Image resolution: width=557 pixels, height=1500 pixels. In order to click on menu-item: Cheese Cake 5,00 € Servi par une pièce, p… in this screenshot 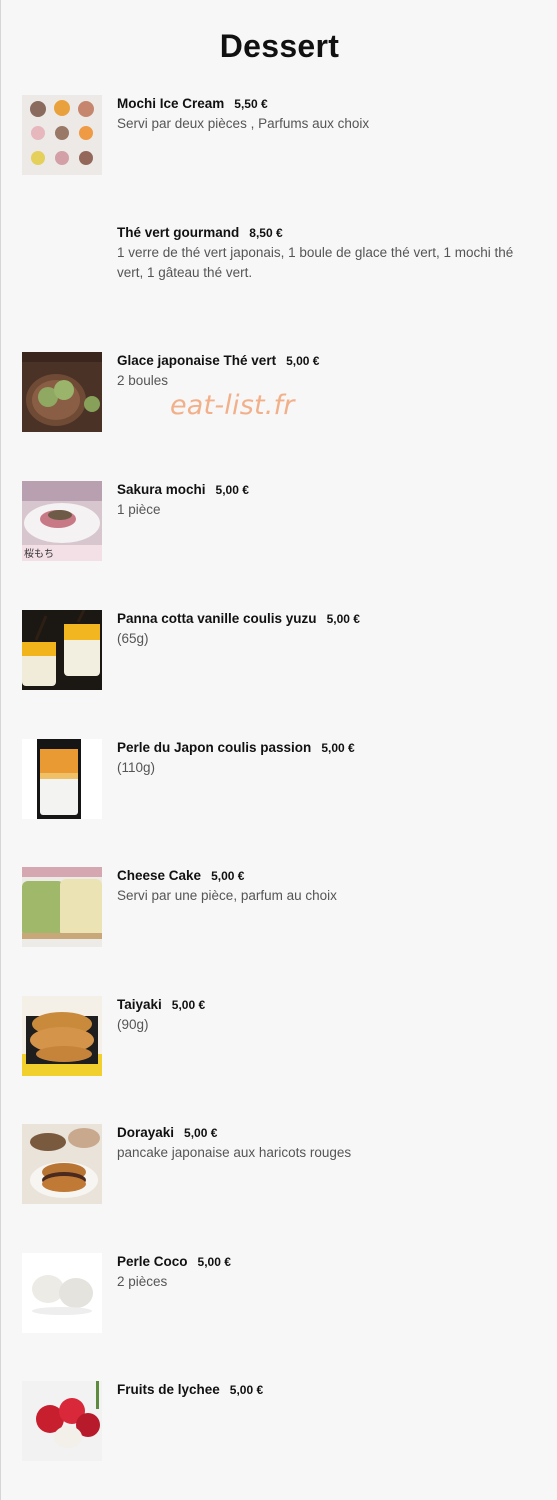, I will do `click(279, 917)`.